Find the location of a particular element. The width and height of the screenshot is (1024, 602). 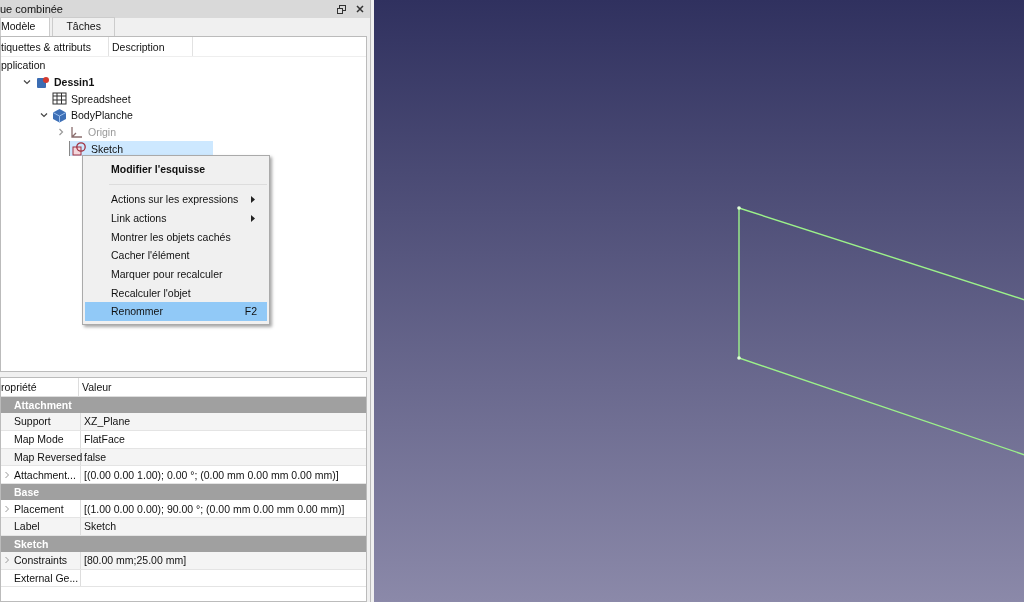

property-value: Sketch is located at coordinates (100, 526).